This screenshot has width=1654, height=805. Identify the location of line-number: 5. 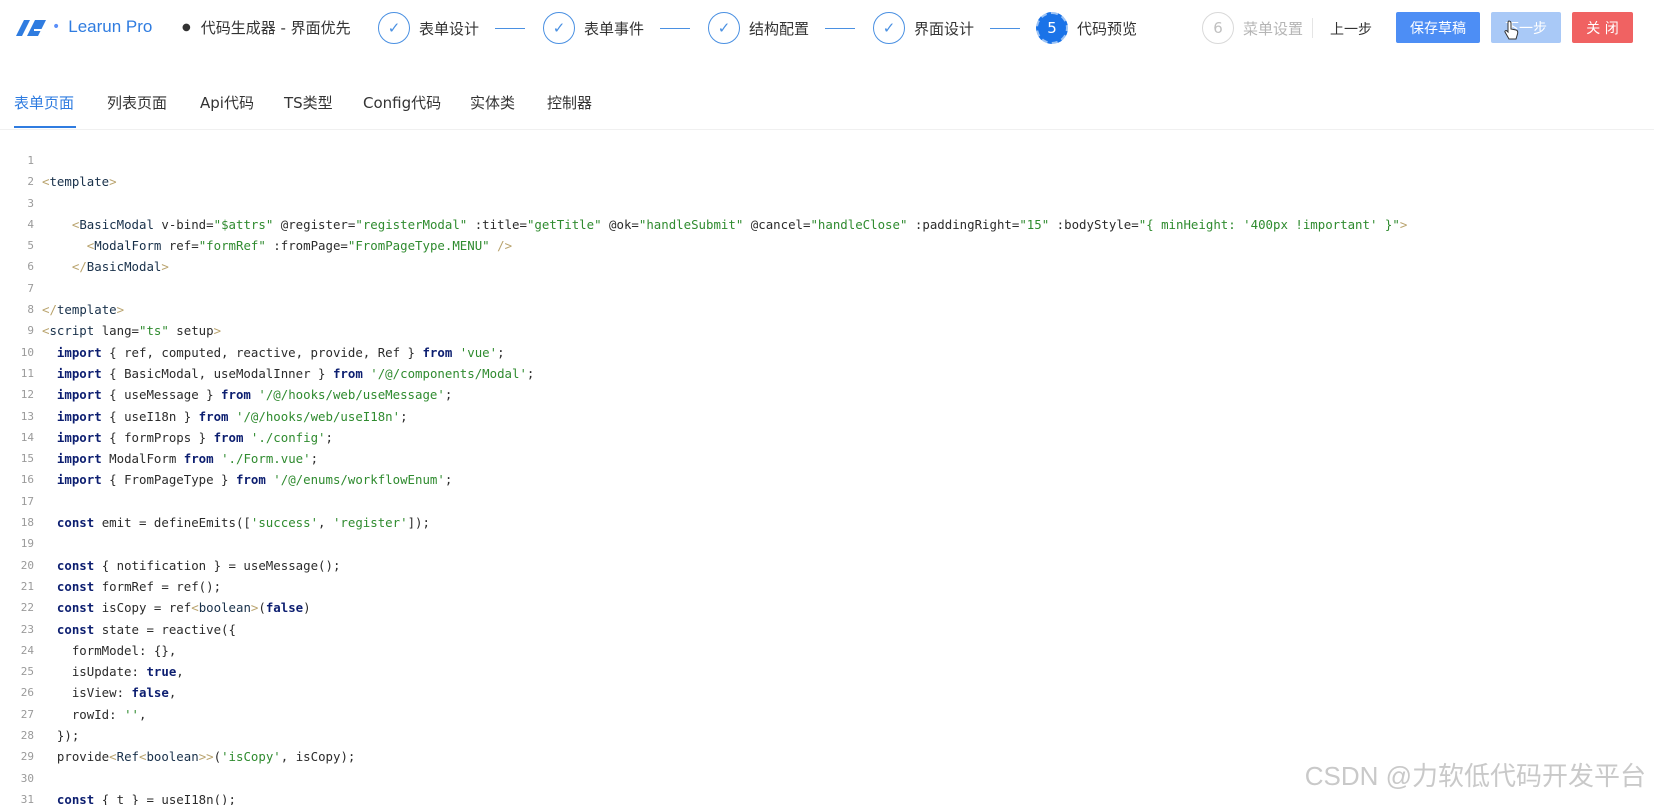
(30, 246).